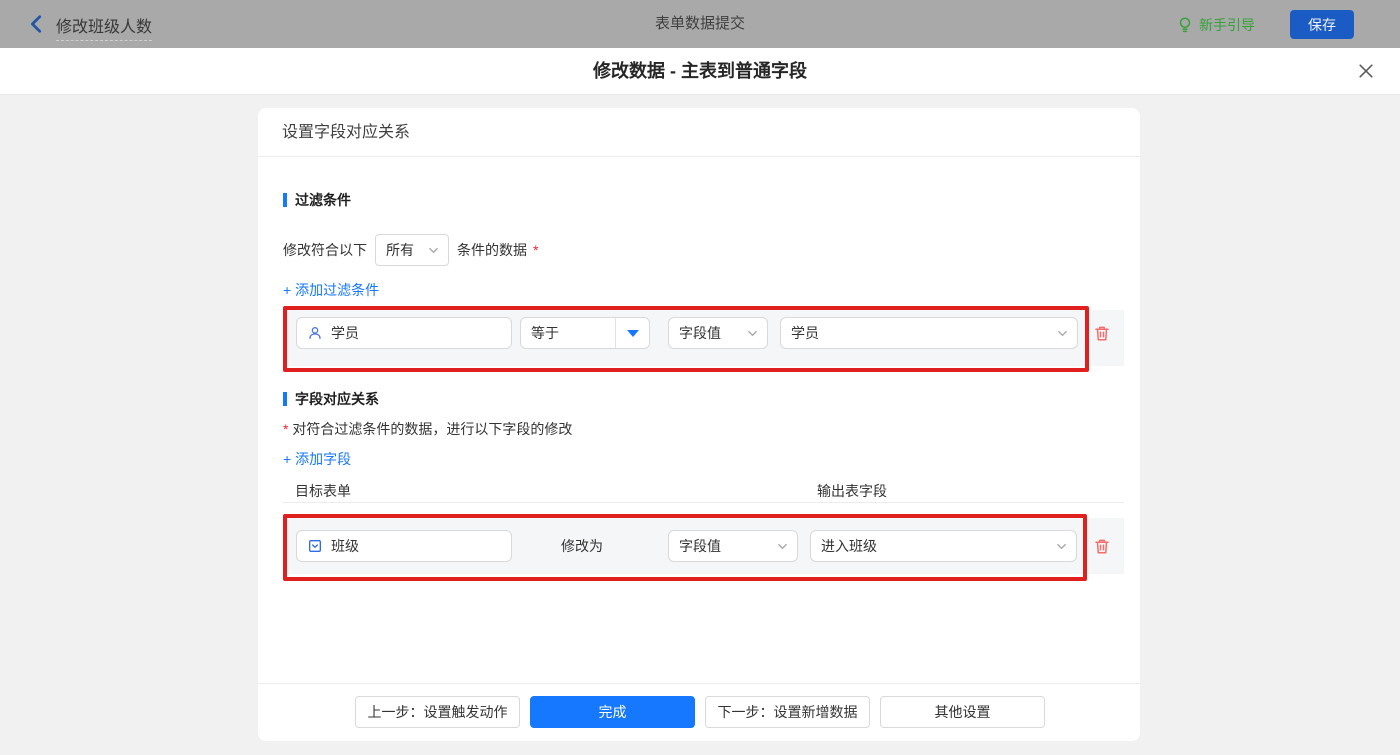 This screenshot has width=1400, height=755. Describe the element at coordinates (582, 546) in the screenshot. I see `modify-to-label: 修改为` at that location.